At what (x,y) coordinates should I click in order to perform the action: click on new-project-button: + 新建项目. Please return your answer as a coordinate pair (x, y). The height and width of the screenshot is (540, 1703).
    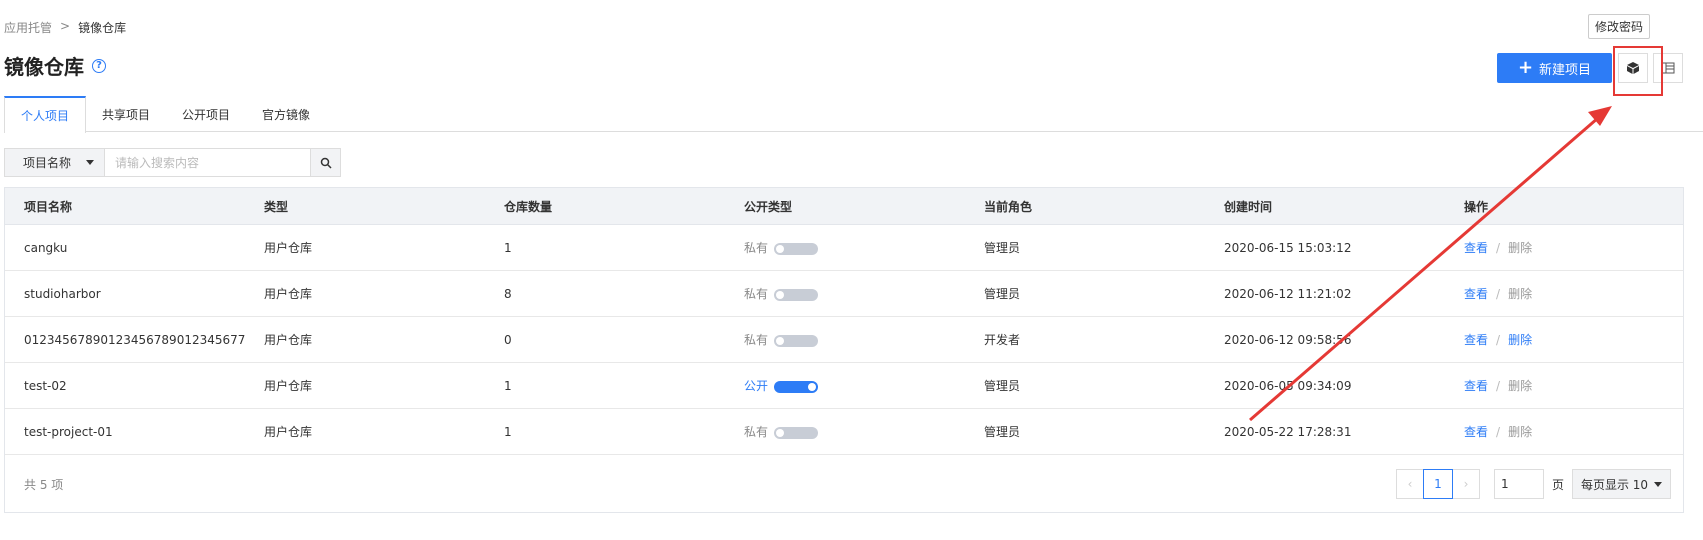
    Looking at the image, I should click on (1554, 68).